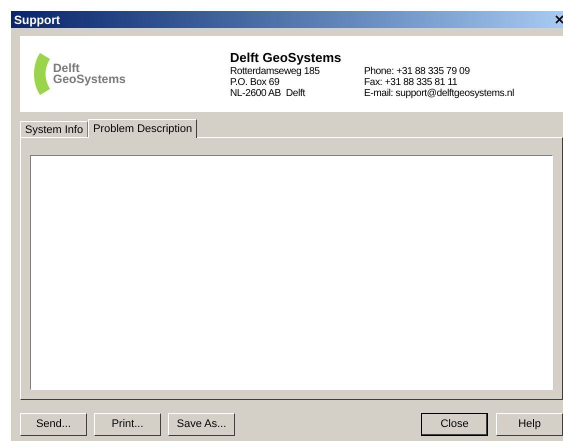 This screenshot has height=441, width=563. Describe the element at coordinates (275, 71) in the screenshot. I see `address-line: Rotterdamseweg 185` at that location.